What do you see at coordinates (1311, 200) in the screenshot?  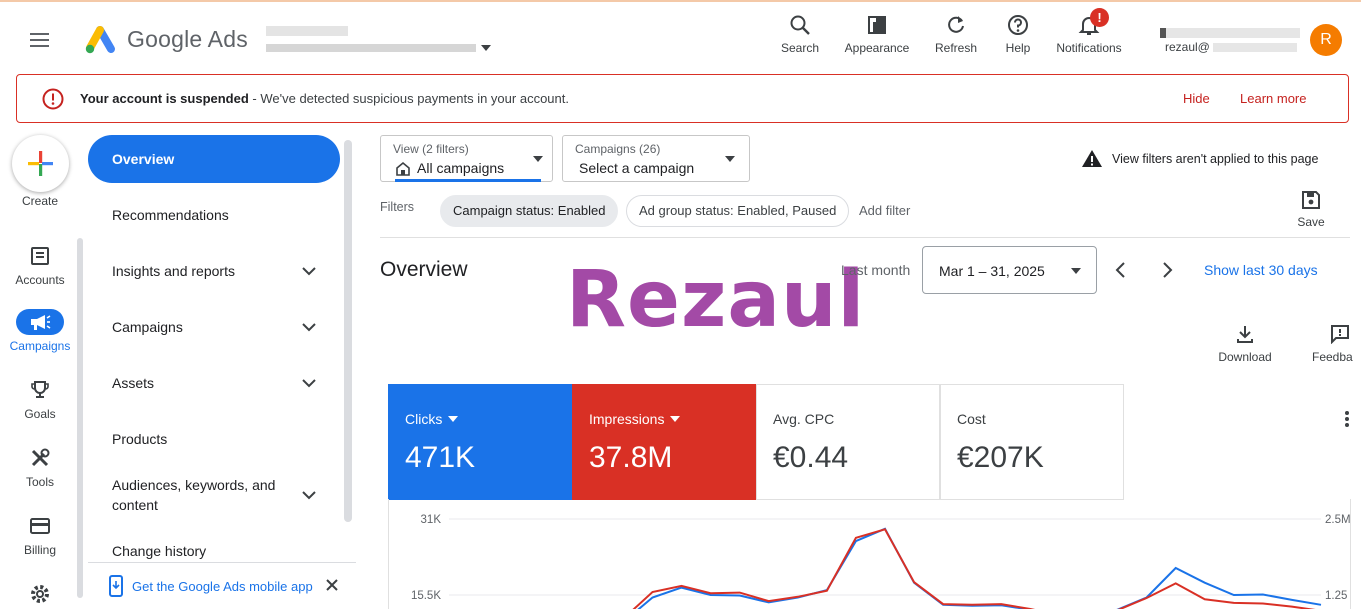 I see `save-icon` at bounding box center [1311, 200].